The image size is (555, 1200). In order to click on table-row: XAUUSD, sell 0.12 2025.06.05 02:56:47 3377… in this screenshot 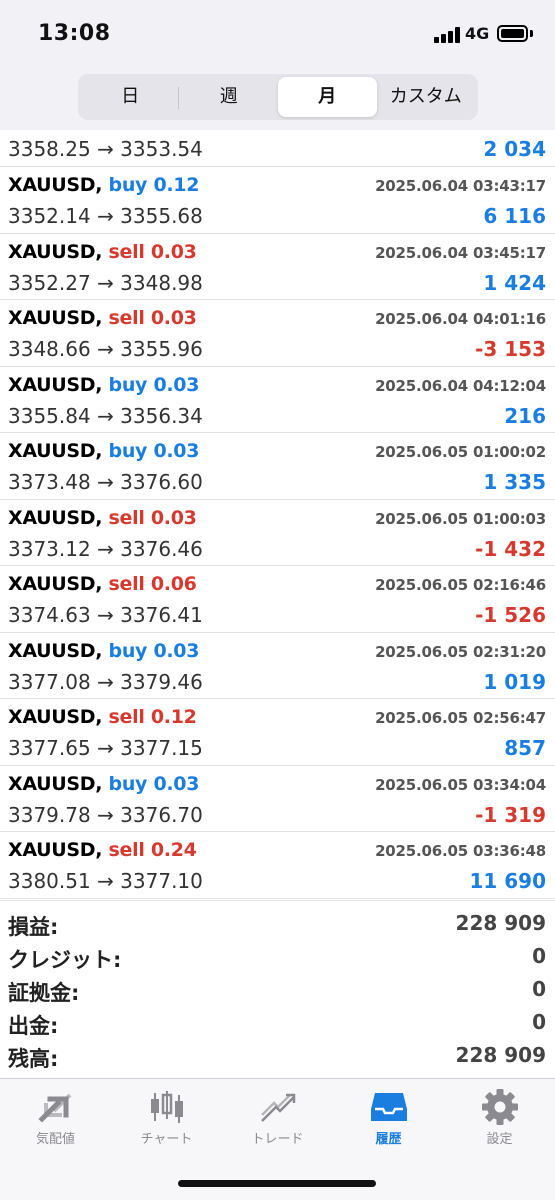, I will do `click(277, 732)`.